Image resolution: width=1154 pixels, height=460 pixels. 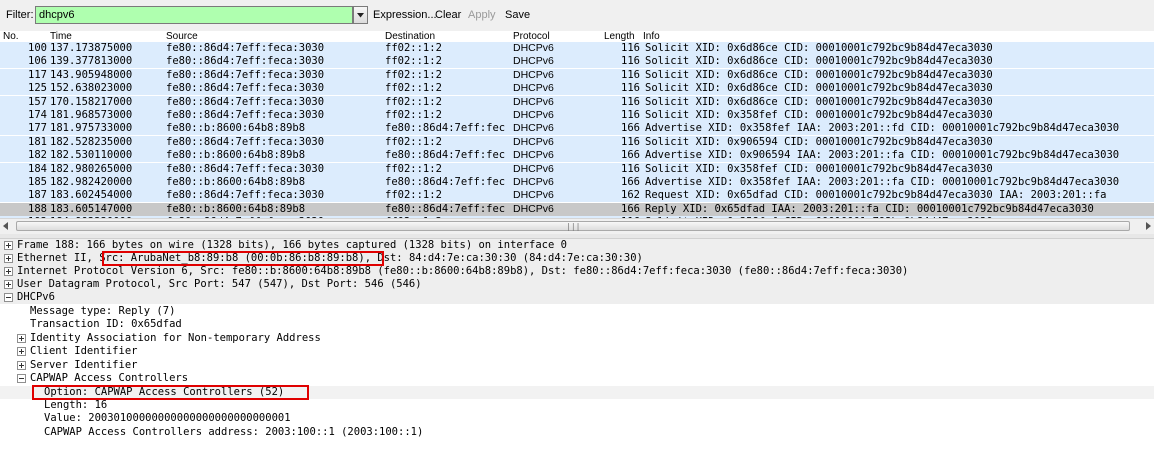 I want to click on scrollbar-thumb: |||, so click(x=573, y=226).